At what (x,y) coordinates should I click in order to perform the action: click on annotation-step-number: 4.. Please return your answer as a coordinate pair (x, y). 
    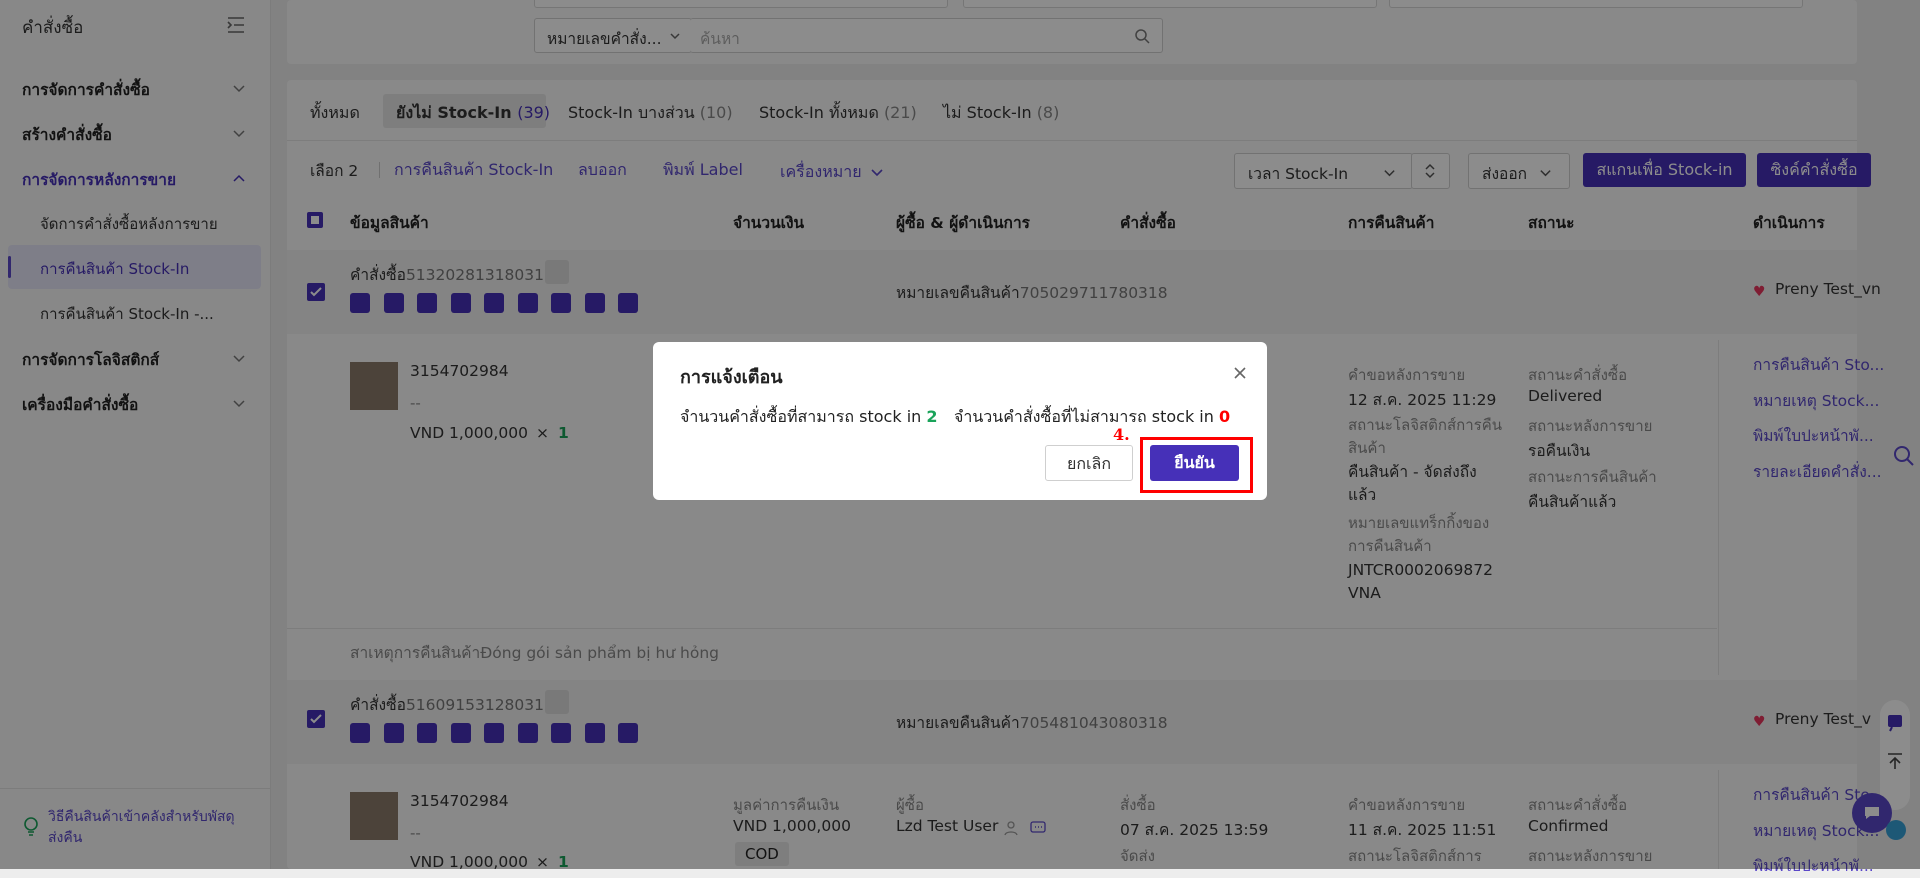
    Looking at the image, I should click on (1121, 434).